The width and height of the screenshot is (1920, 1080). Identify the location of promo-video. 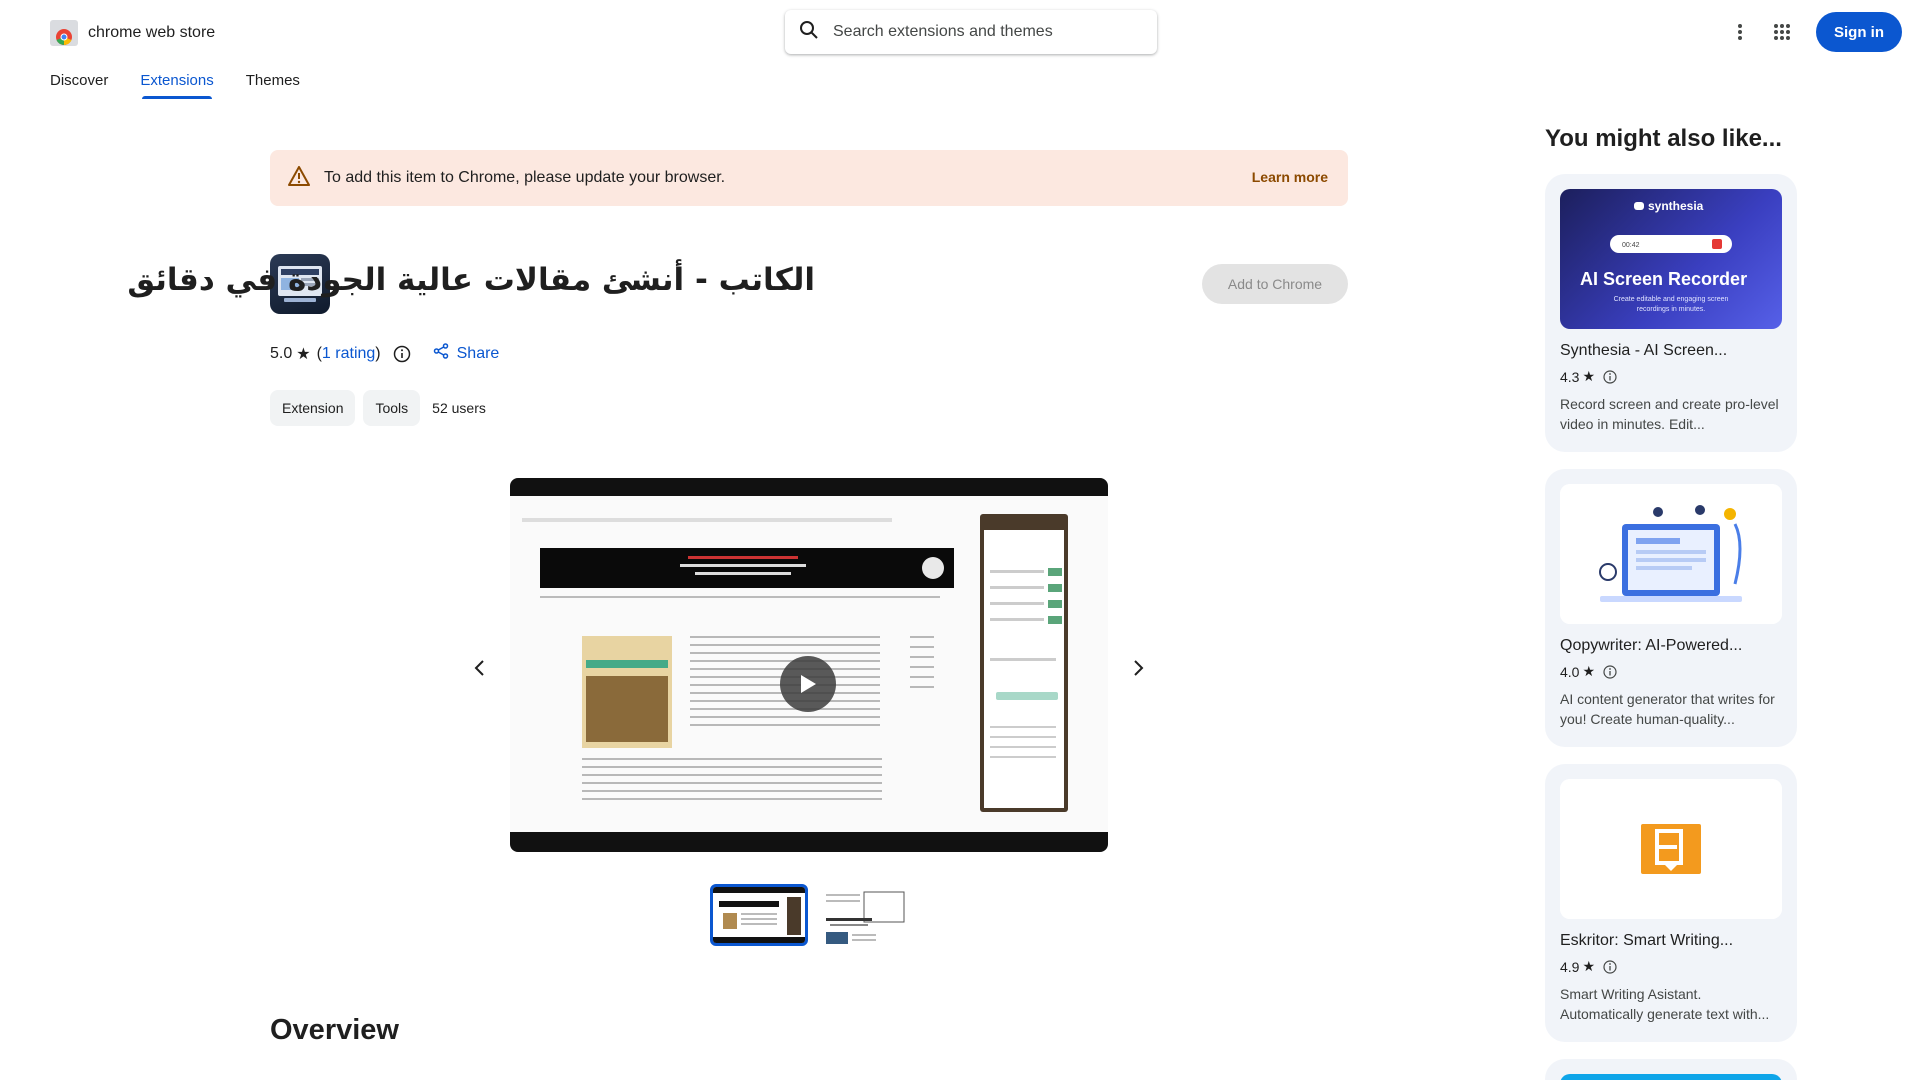
(809, 665).